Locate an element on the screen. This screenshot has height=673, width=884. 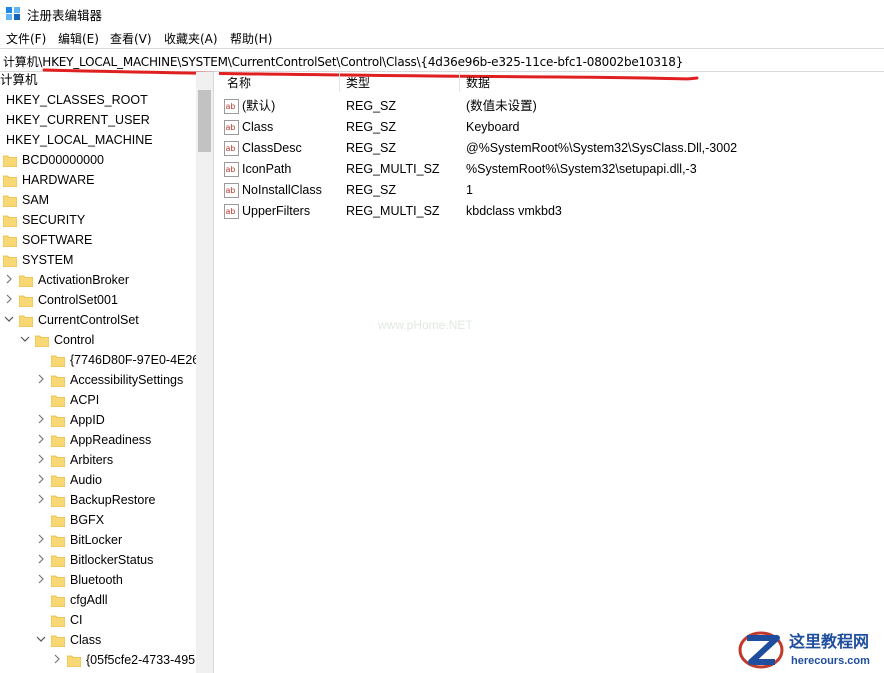
value-row: ab (默认) REG_SZ (数值未设置) is located at coordinates (551, 106).